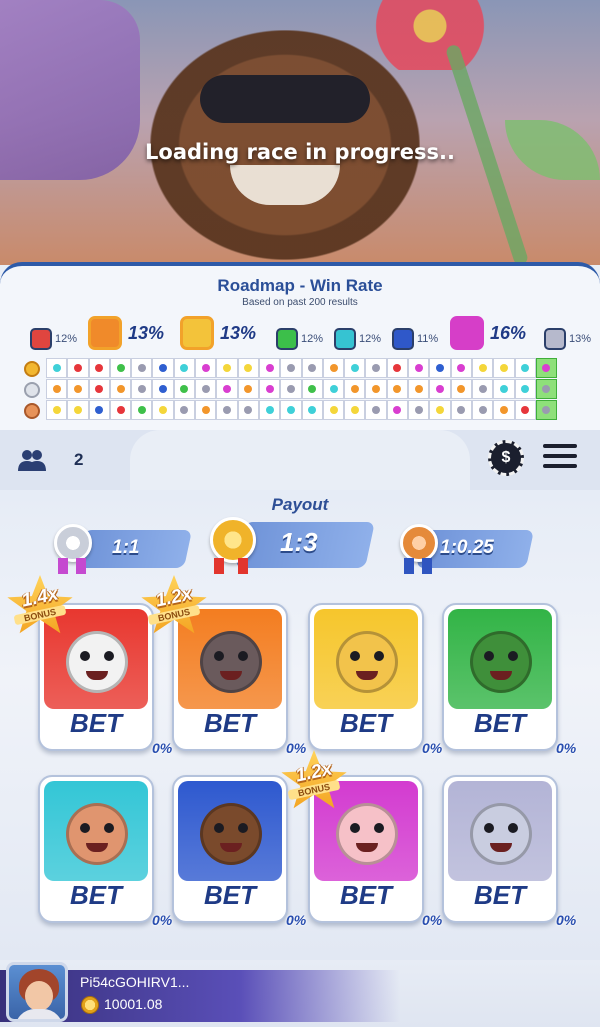 The image size is (600, 1027). What do you see at coordinates (97, 834) in the screenshot?
I see `monkey-face` at bounding box center [97, 834].